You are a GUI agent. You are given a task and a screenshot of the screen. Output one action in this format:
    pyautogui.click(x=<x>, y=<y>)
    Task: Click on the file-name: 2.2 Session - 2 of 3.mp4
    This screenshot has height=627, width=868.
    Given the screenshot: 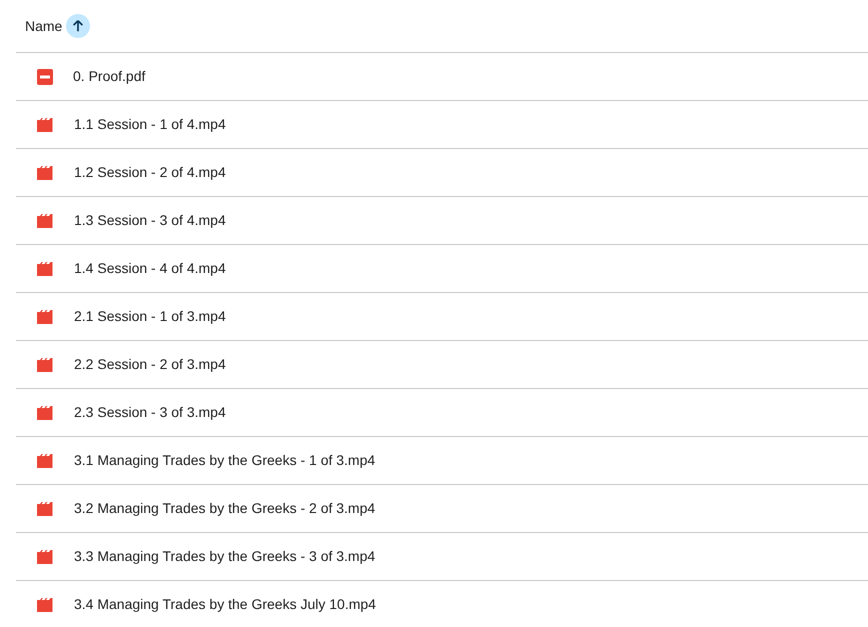 What is the action you would take?
    pyautogui.click(x=150, y=364)
    